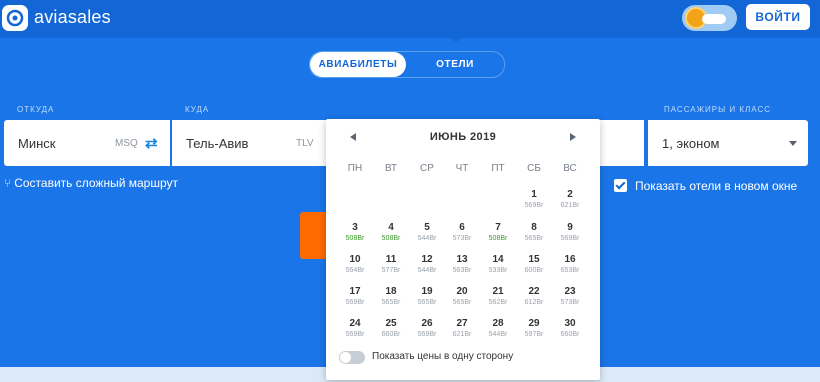 This screenshot has height=382, width=820. I want to click on one-way-prices-label: Показать цены в одну сторону, so click(443, 356).